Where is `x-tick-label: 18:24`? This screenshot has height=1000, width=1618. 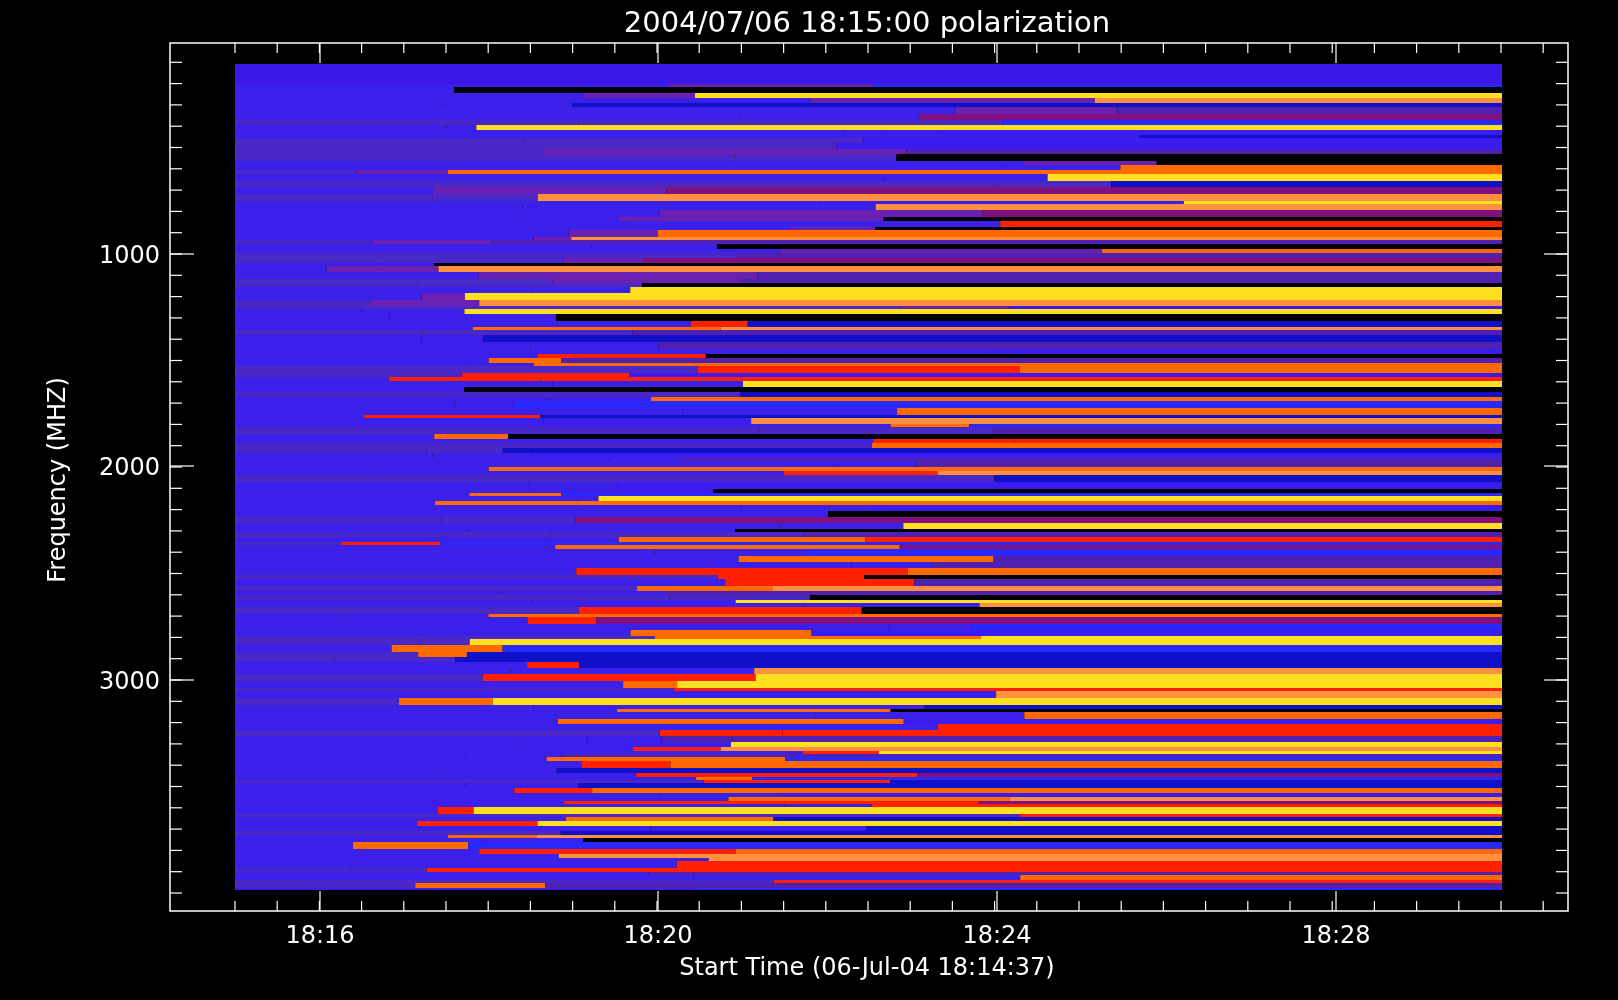
x-tick-label: 18:24 is located at coordinates (997, 935).